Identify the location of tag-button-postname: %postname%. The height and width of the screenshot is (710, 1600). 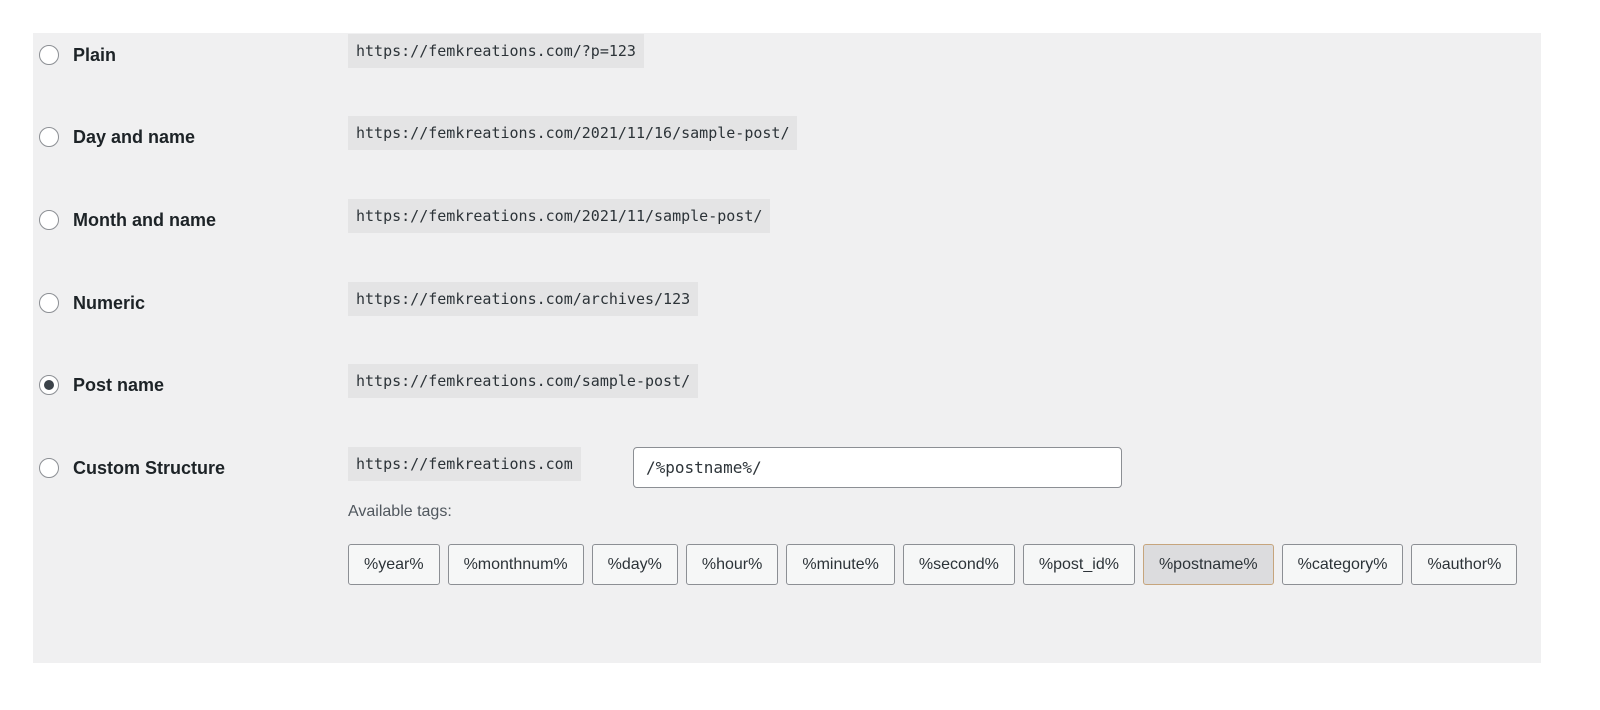
(1208, 564).